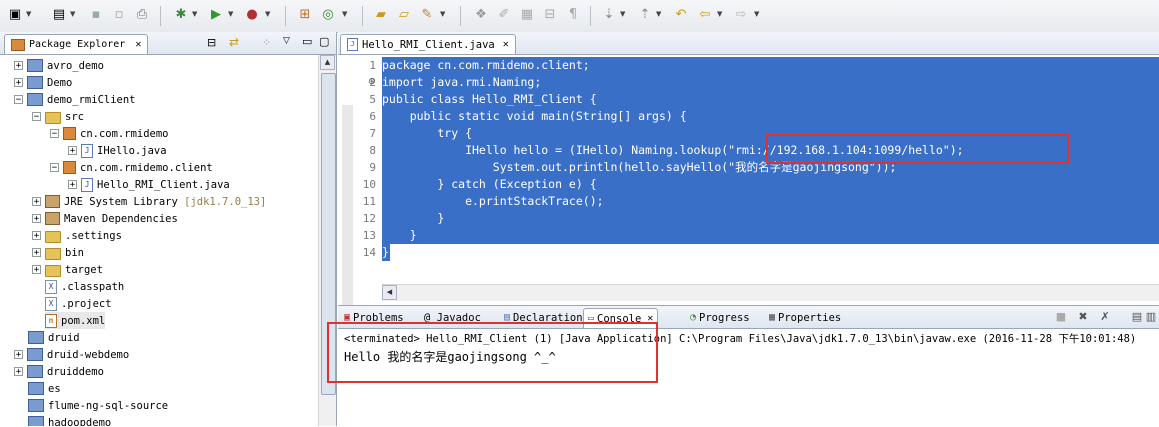  I want to click on save-icon: ▪, so click(96, 15).